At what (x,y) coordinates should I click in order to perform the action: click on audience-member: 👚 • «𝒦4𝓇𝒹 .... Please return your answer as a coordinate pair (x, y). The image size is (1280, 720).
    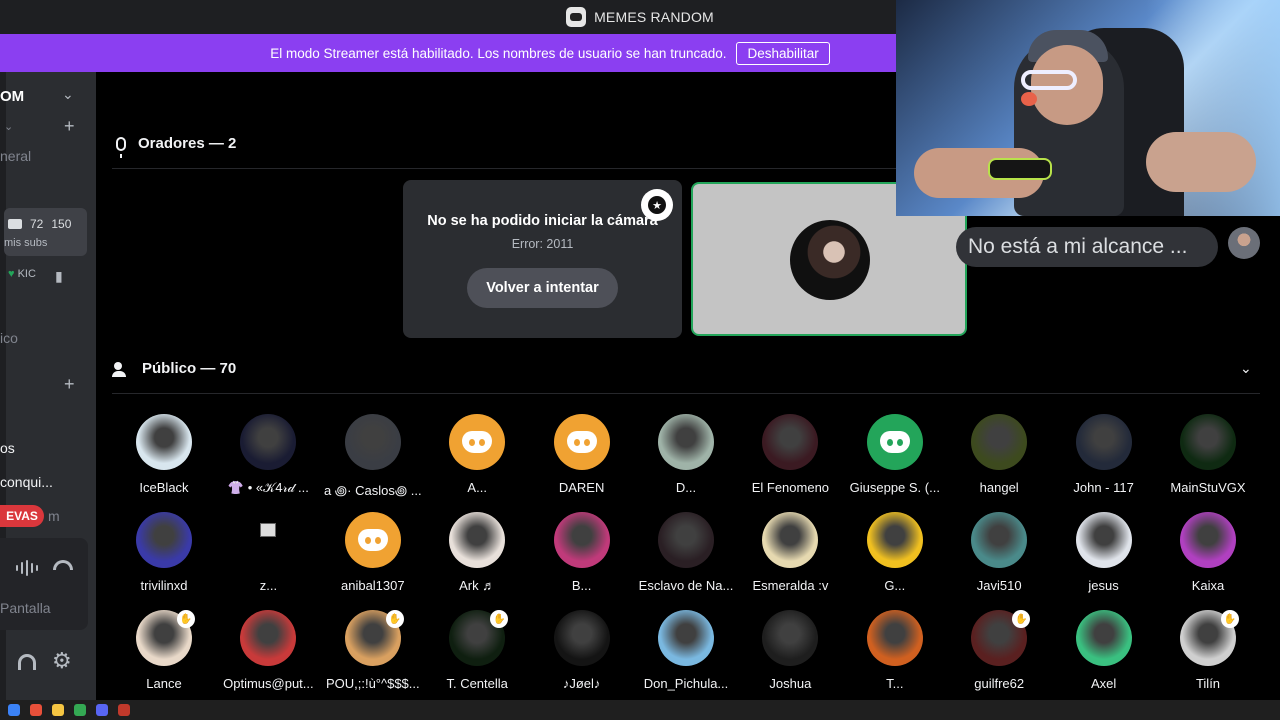
    Looking at the image, I should click on (268, 458).